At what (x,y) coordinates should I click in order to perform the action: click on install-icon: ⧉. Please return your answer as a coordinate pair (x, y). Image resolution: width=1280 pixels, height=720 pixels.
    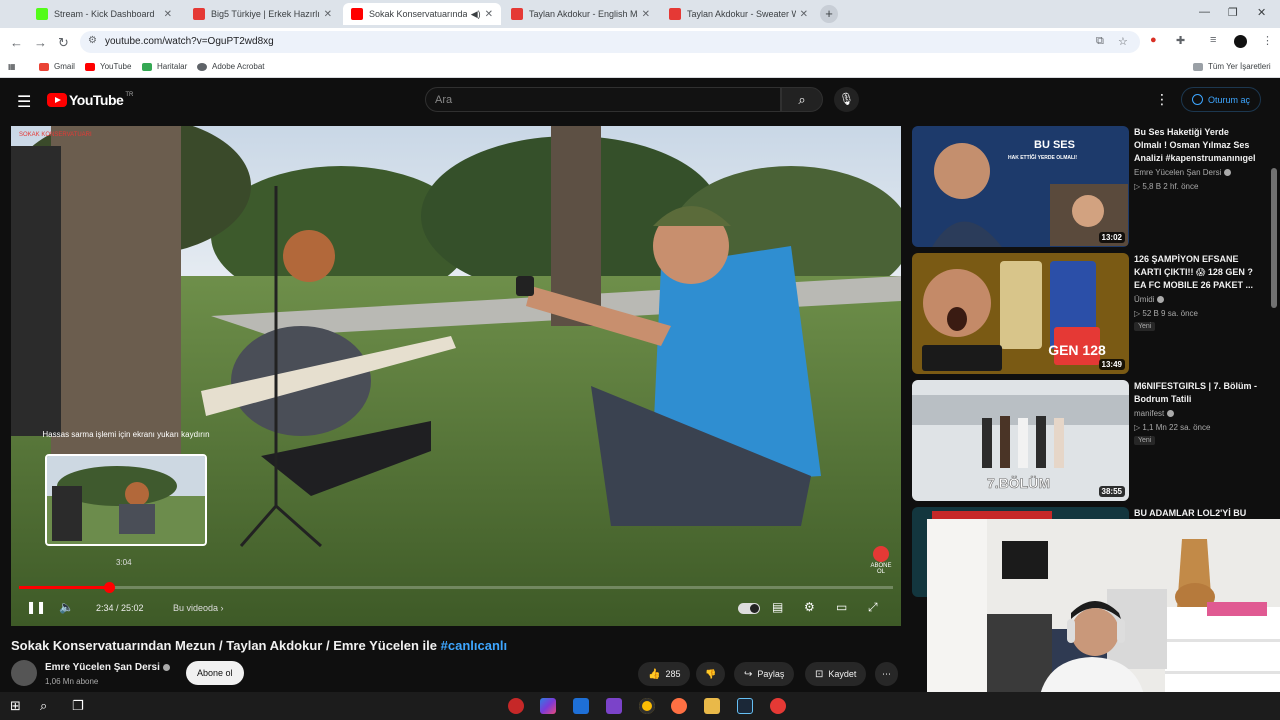
    Looking at the image, I should click on (1100, 41).